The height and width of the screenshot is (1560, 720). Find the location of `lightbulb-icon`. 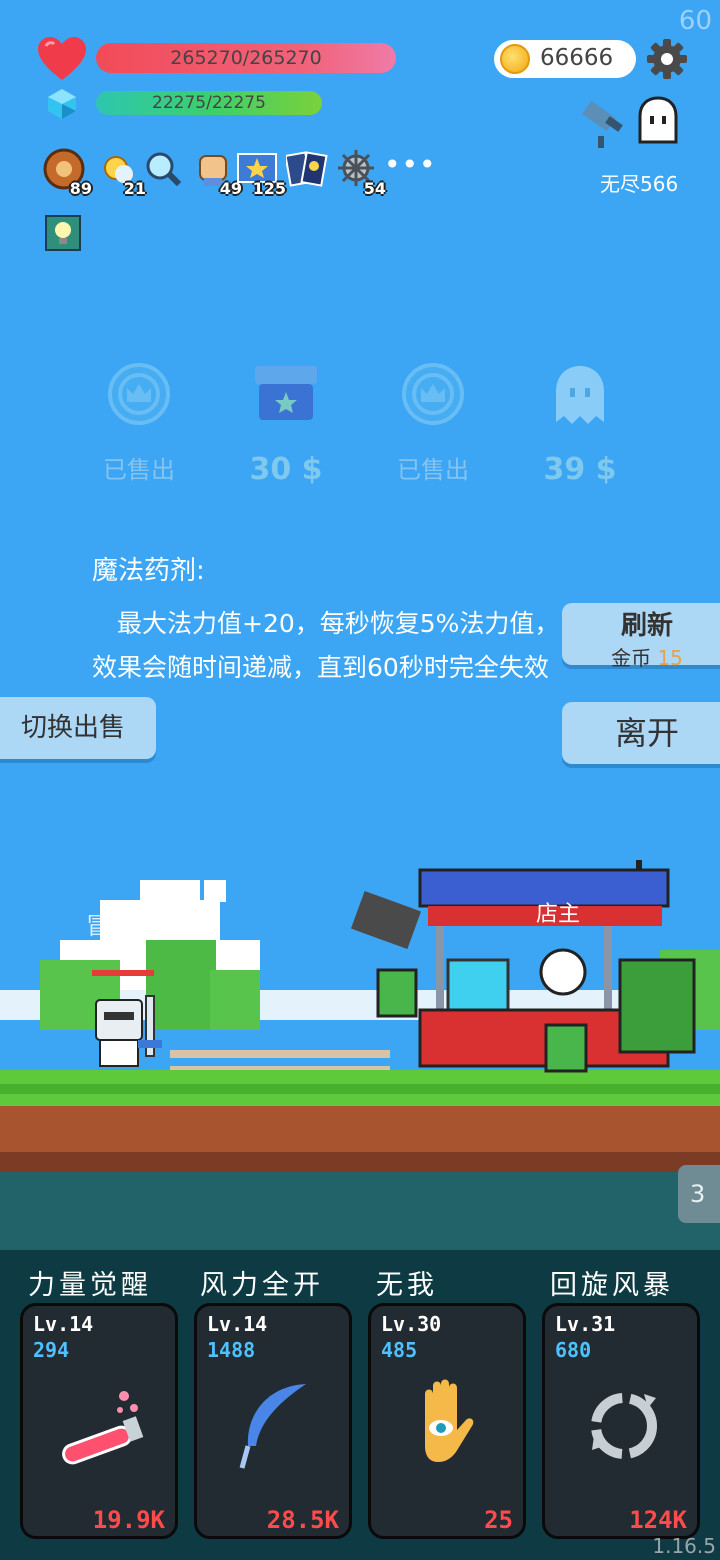

lightbulb-icon is located at coordinates (63, 233).